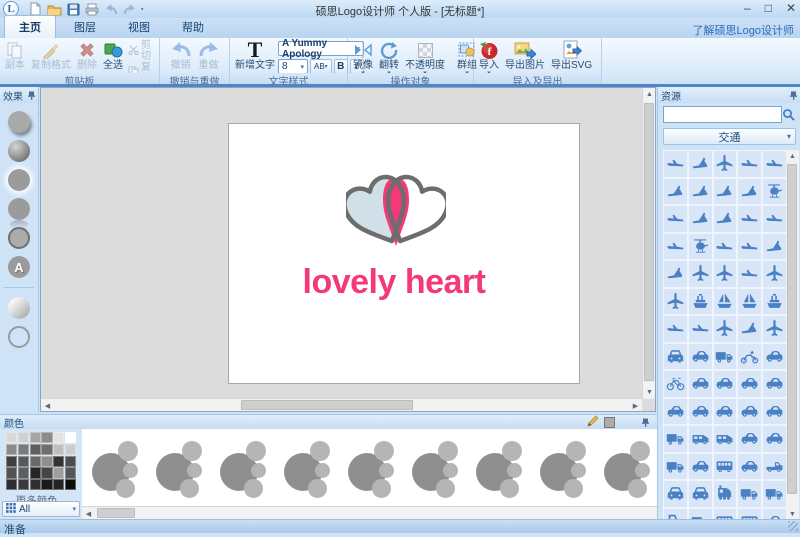 Image resolution: width=800 pixels, height=537 pixels. I want to click on effect-letter: A, so click(19, 267).